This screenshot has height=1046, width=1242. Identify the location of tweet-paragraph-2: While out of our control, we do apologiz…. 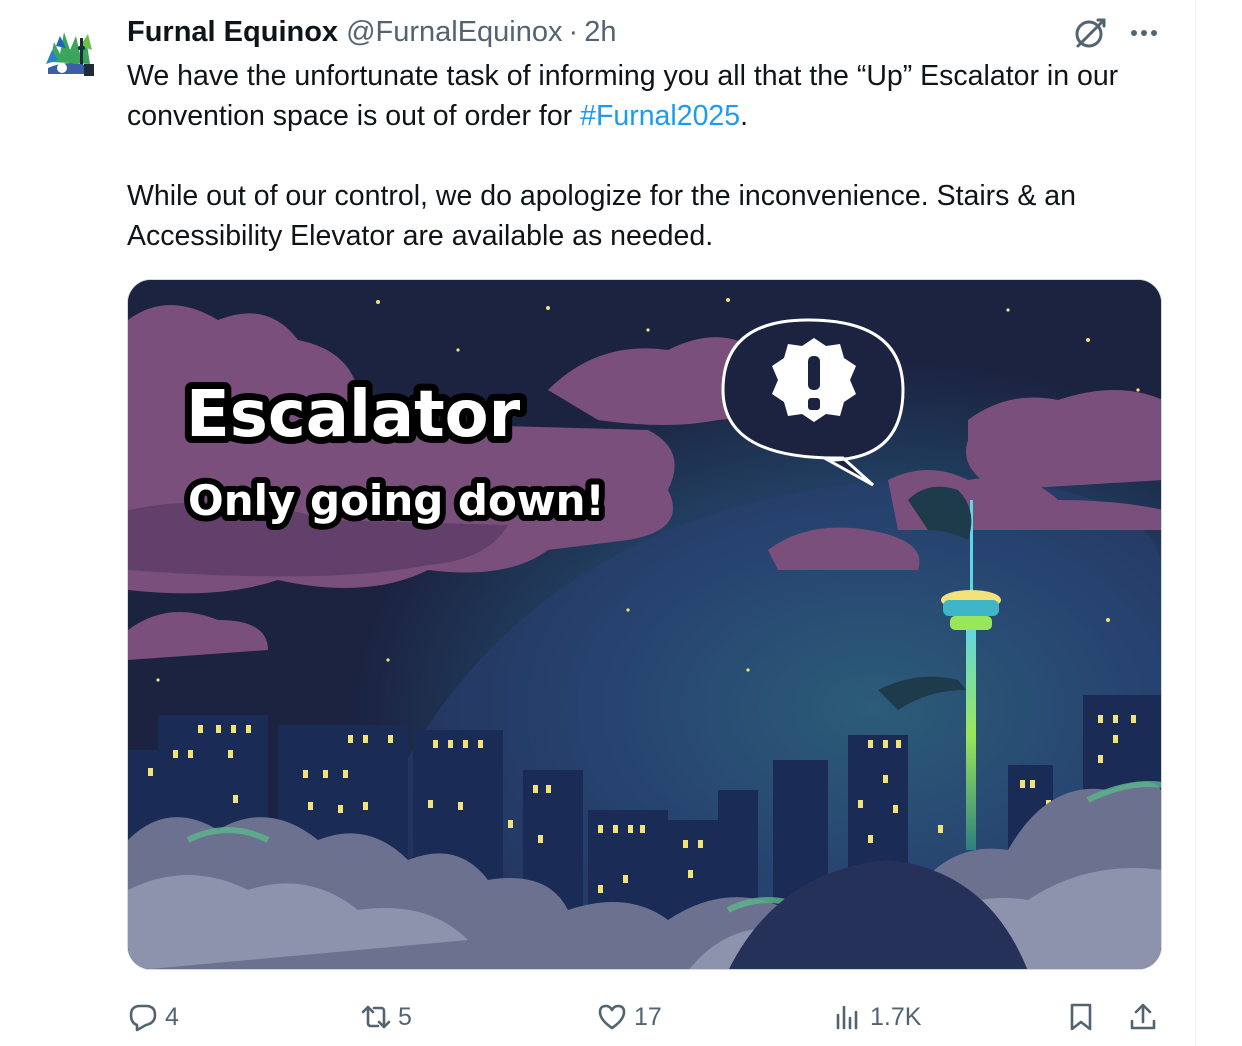
(601, 216).